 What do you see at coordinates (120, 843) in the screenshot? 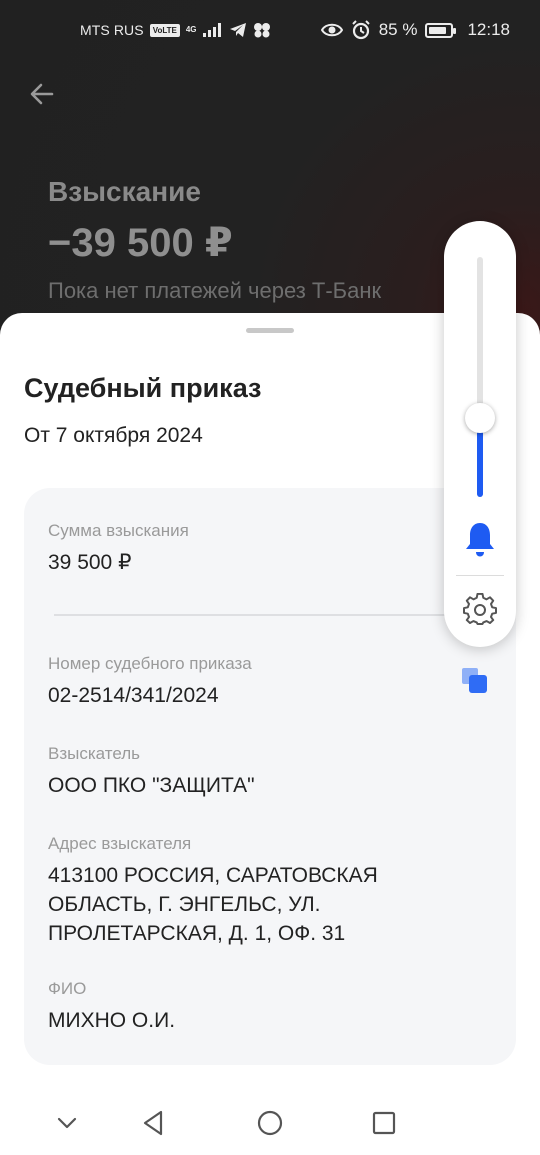
I see `field-label: Адрес взыскателя` at bounding box center [120, 843].